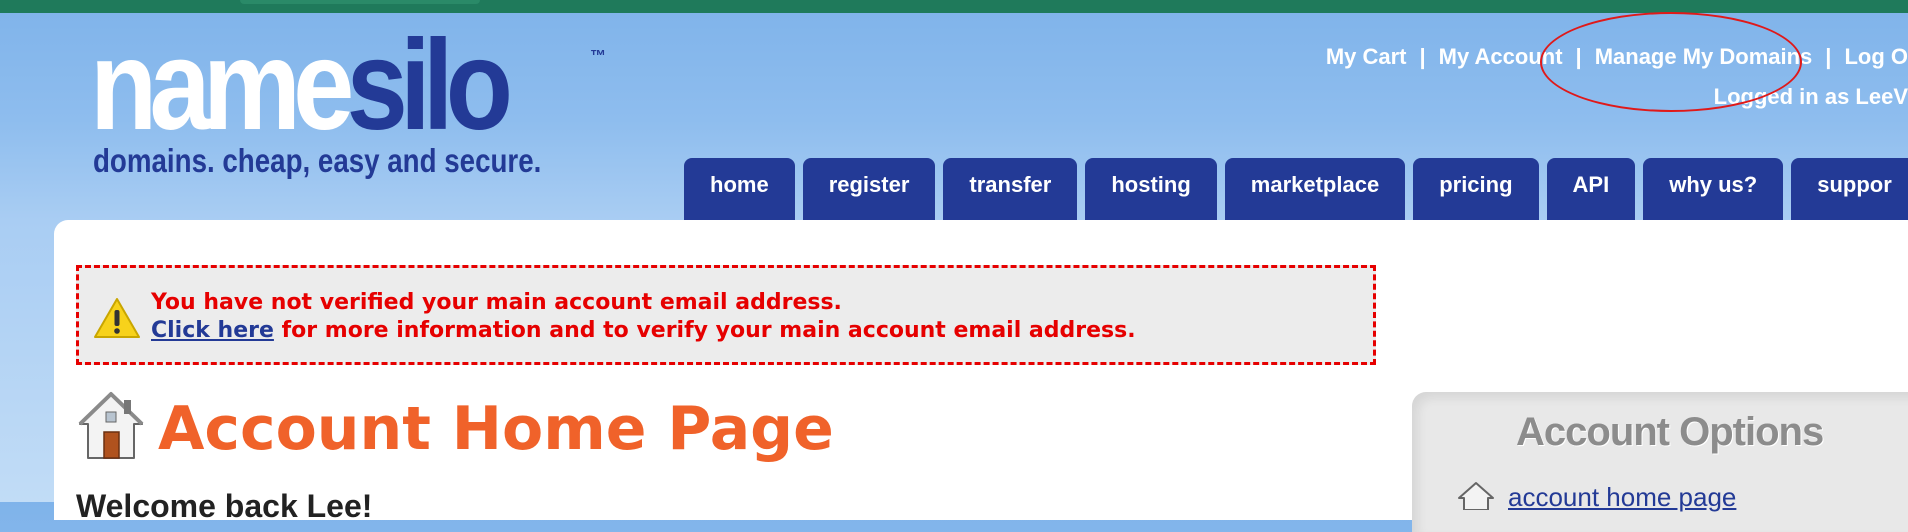 The width and height of the screenshot is (1908, 532). I want to click on logo-trademark: ™, so click(598, 56).